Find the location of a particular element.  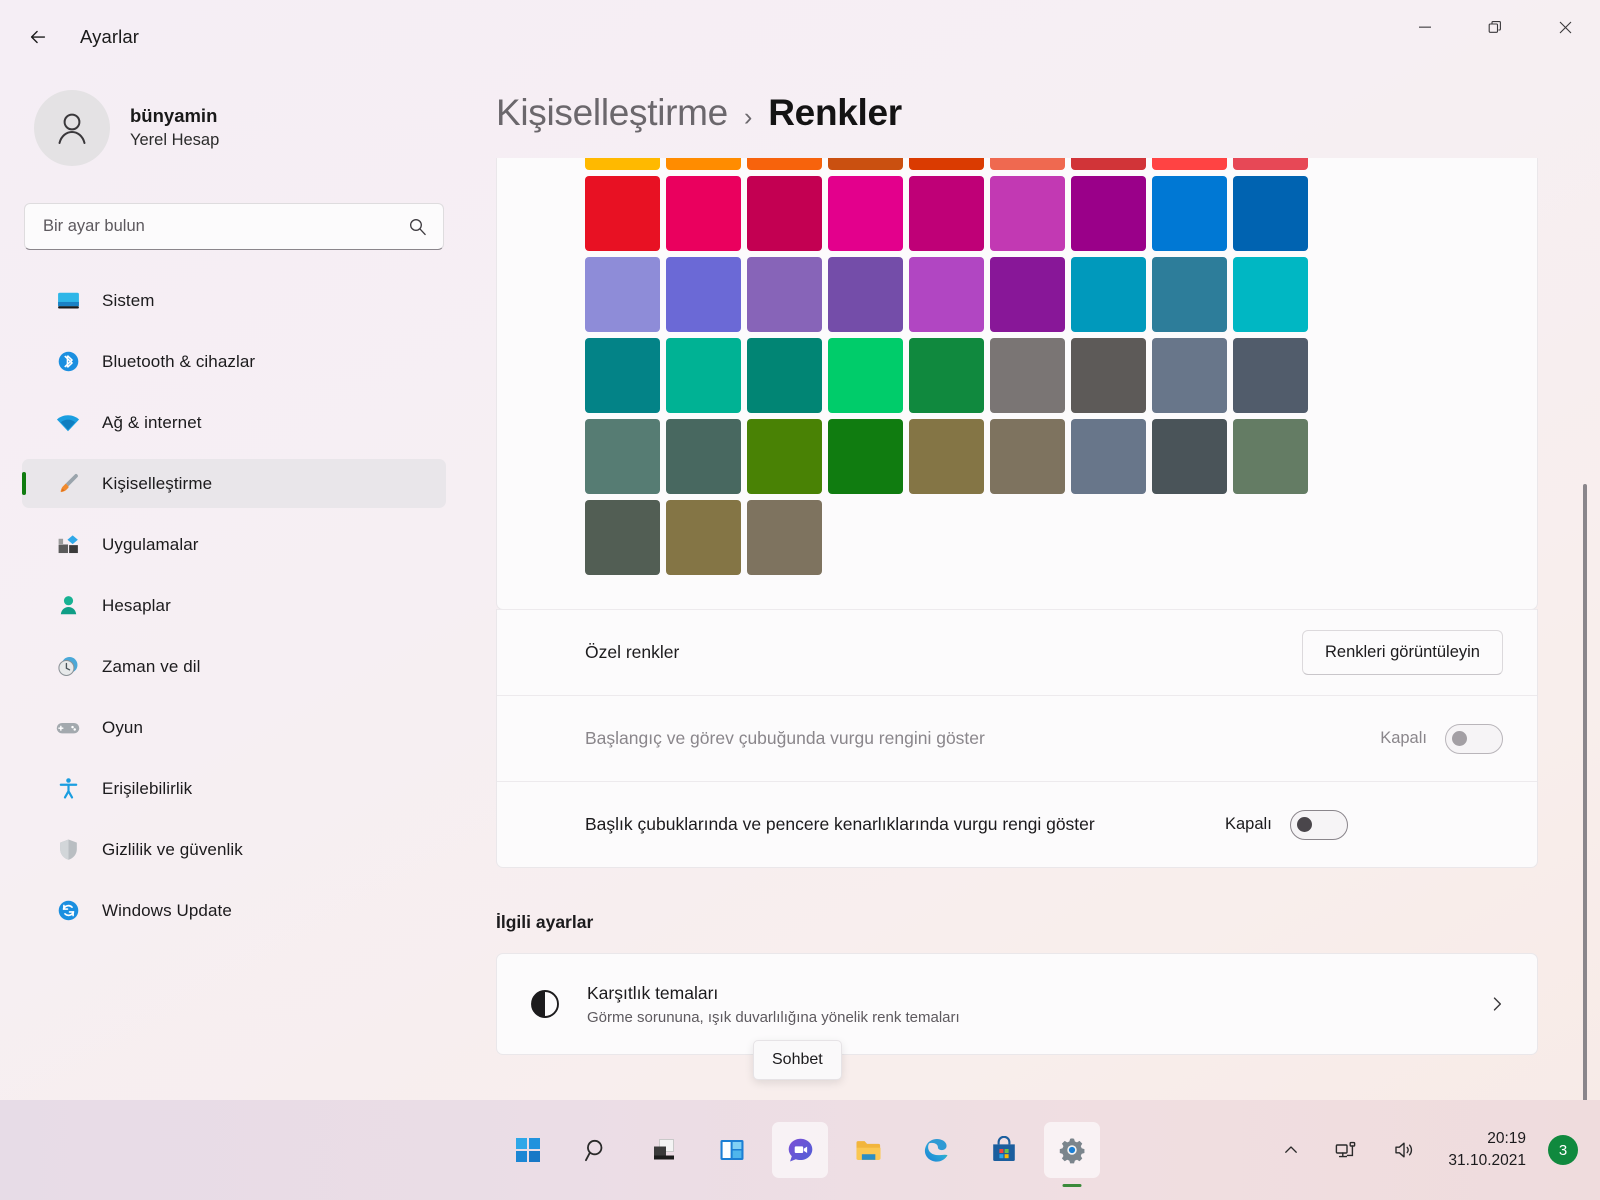

network-button is located at coordinates (1346, 1150).